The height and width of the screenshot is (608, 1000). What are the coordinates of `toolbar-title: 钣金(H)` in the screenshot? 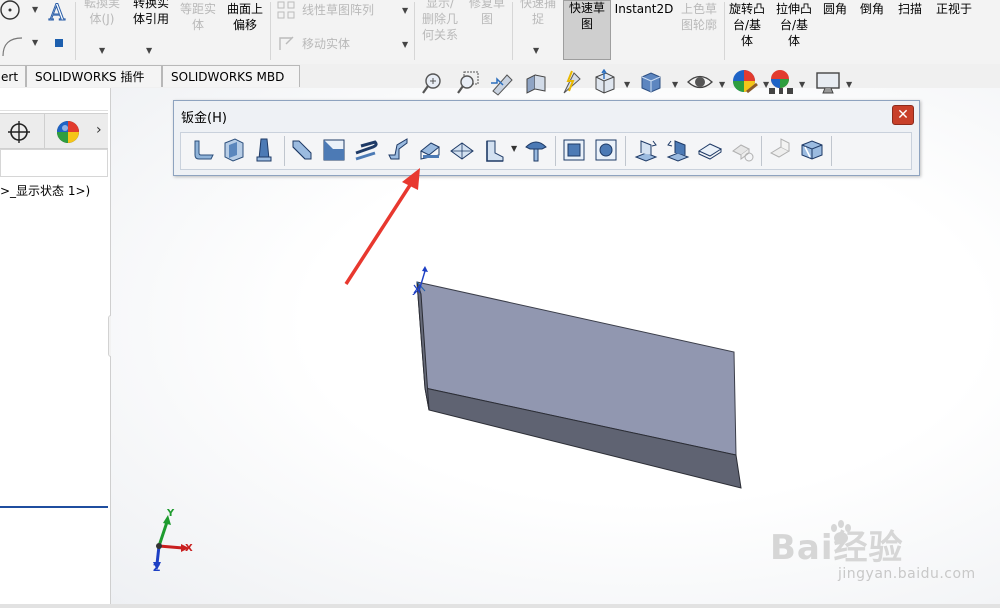 It's located at (204, 118).